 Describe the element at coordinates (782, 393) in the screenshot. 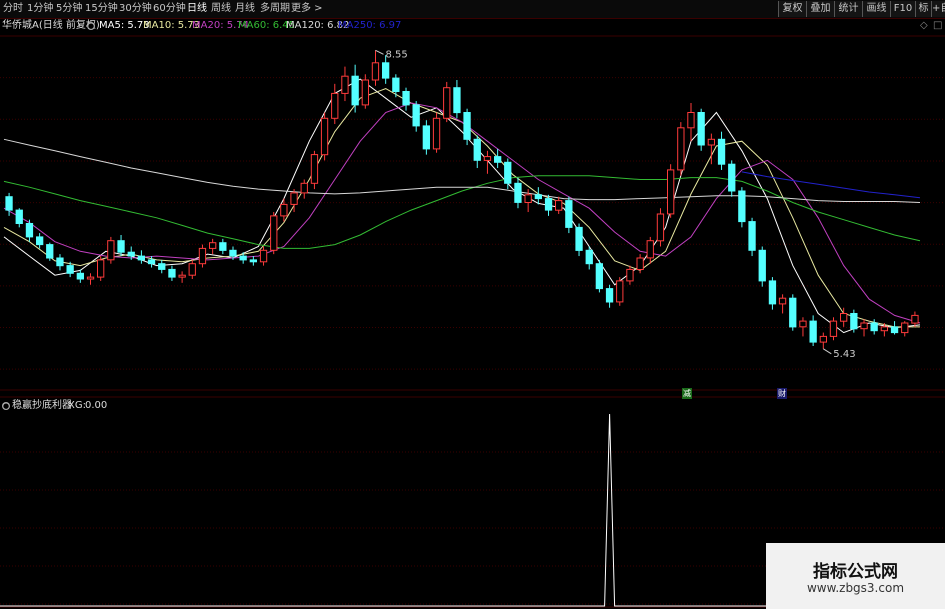

I see `event-badge-finance: 财` at that location.